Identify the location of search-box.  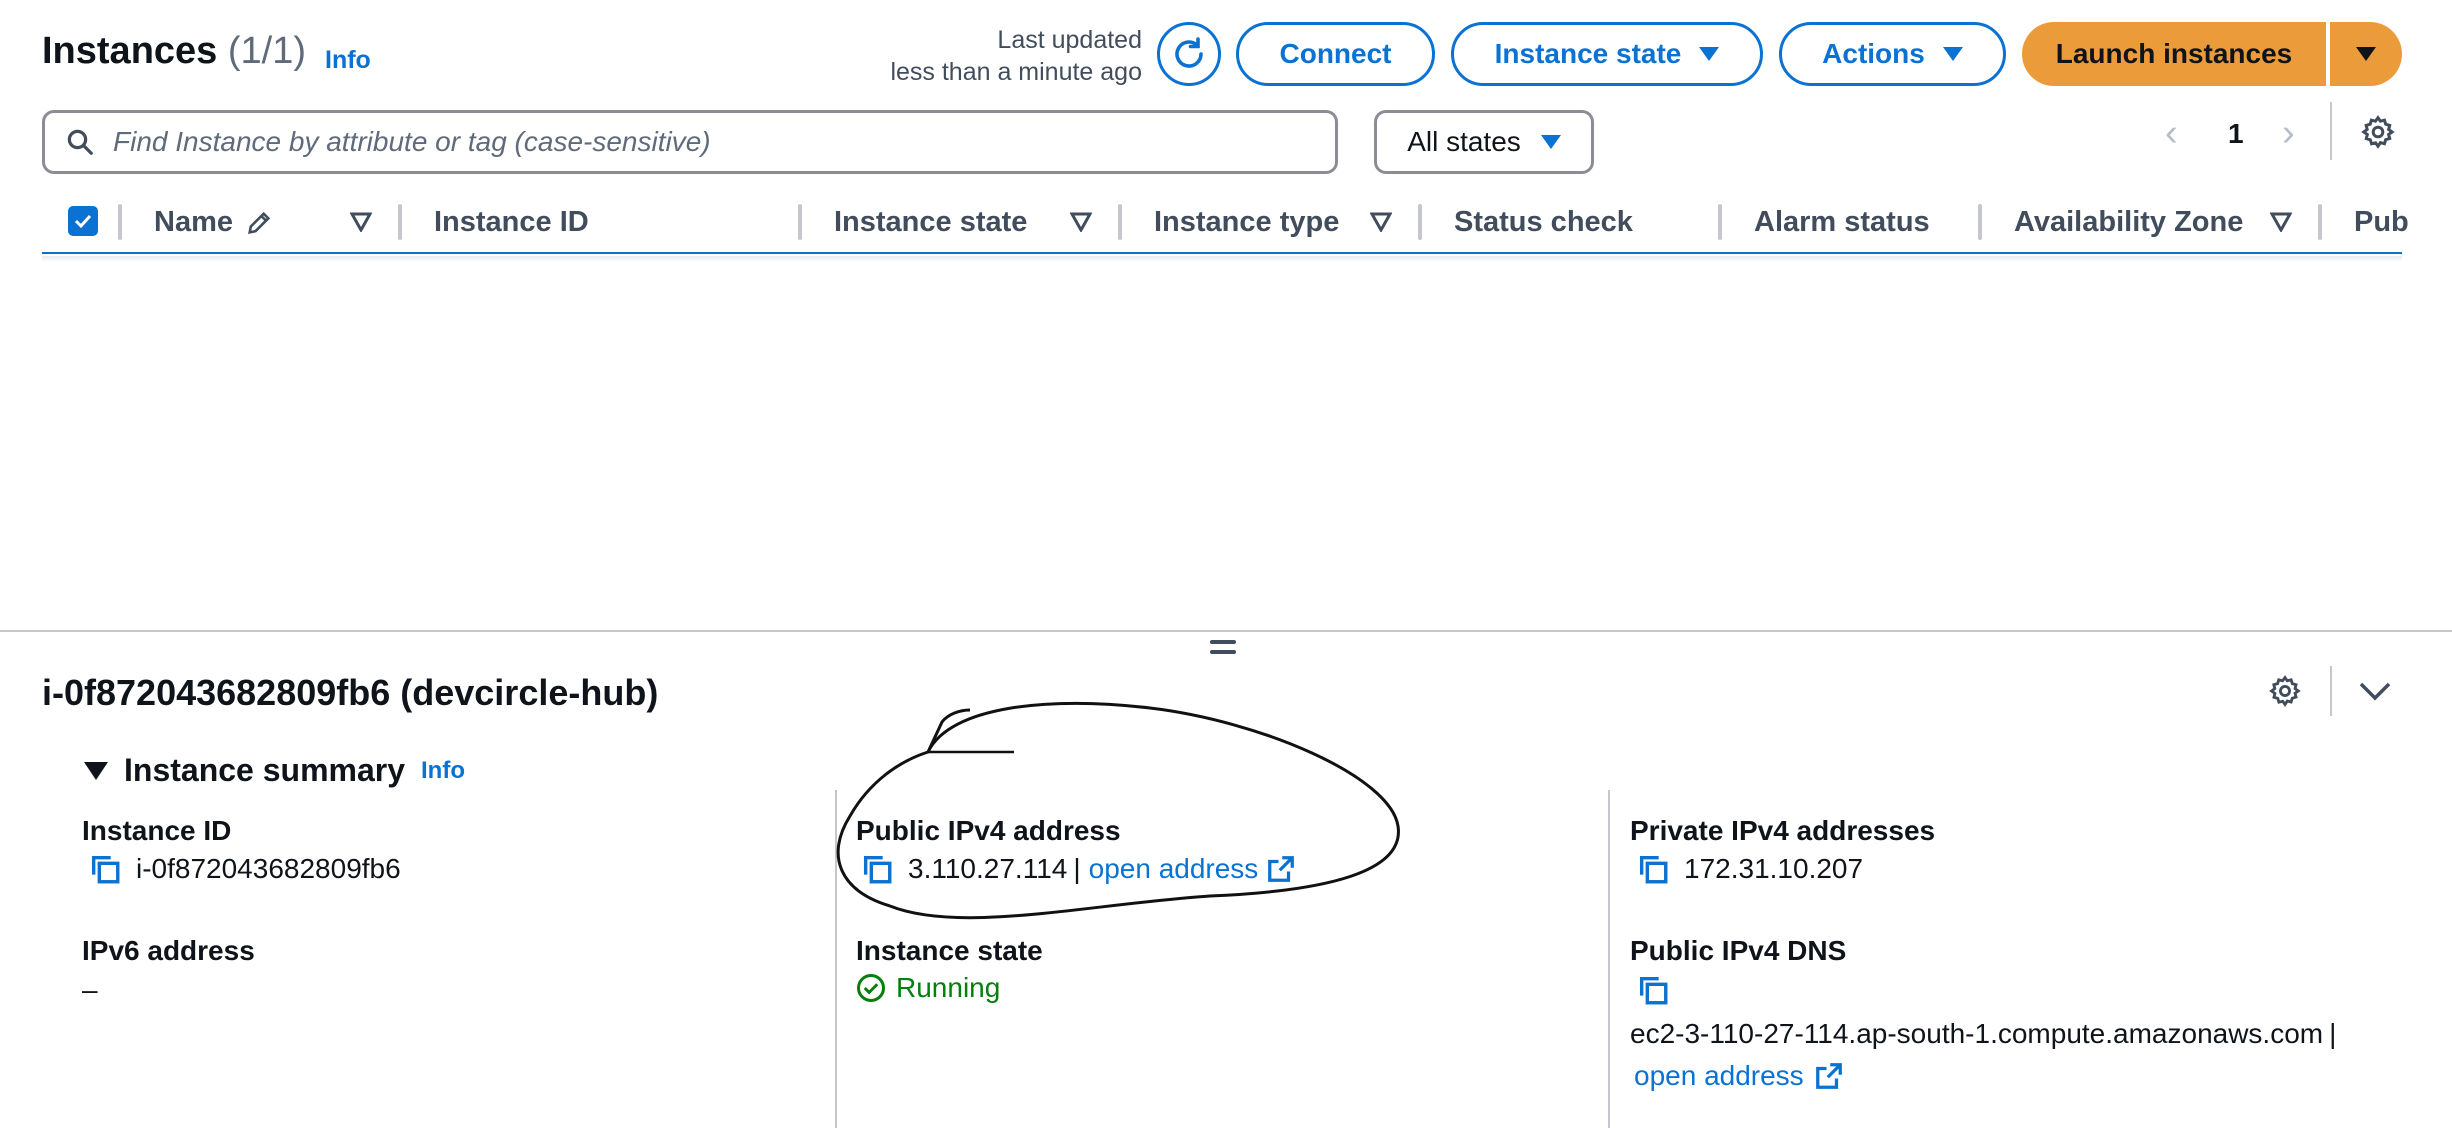
(690, 142).